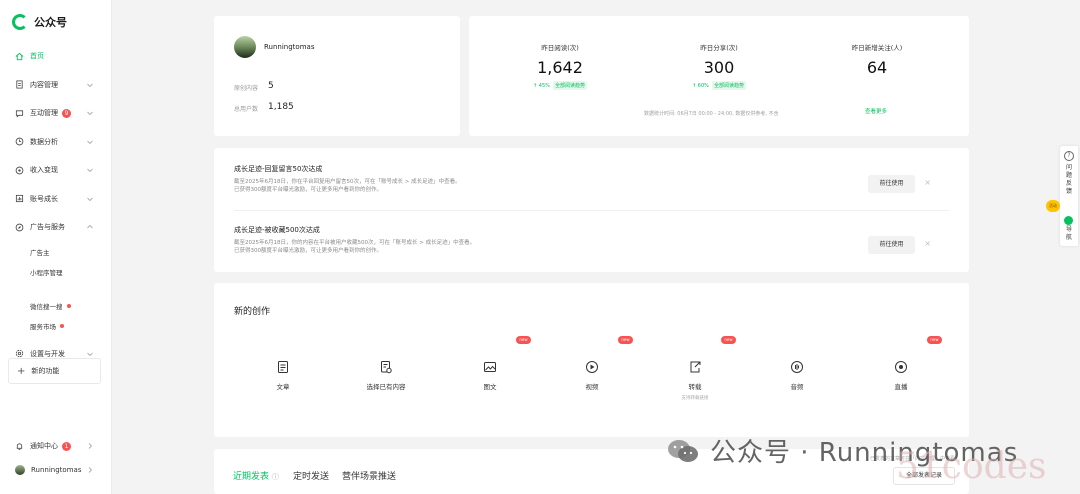  I want to click on chevron-up-icon, so click(90, 226).